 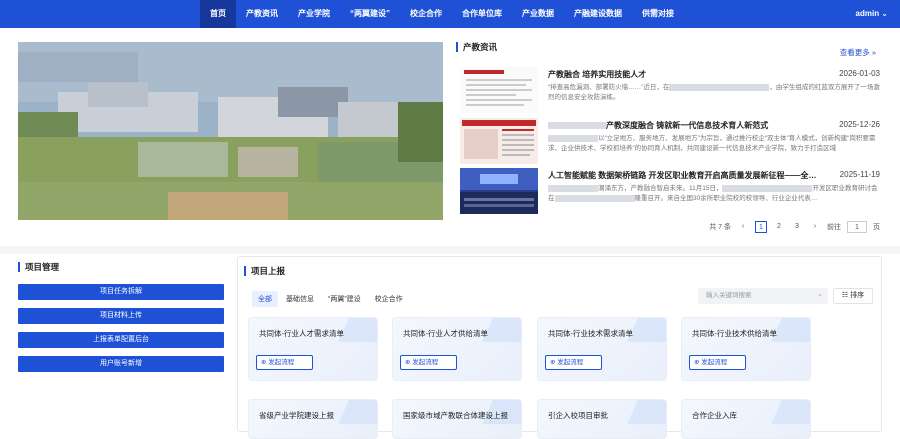 What do you see at coordinates (457, 349) in the screenshot?
I see `report-card: 共同体-行业人才供给清单 ⊕ 发起流程` at bounding box center [457, 349].